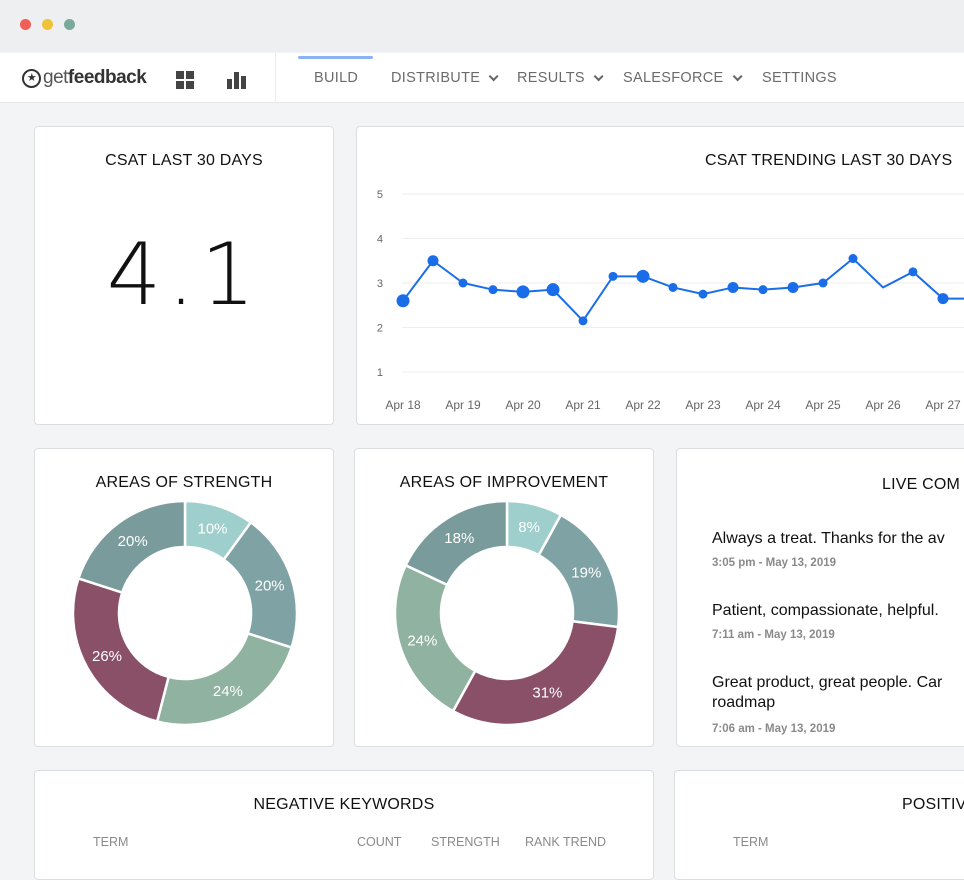  Describe the element at coordinates (774, 729) in the screenshot. I see `comment-time: 7:06 am - May 13, 2019` at that location.